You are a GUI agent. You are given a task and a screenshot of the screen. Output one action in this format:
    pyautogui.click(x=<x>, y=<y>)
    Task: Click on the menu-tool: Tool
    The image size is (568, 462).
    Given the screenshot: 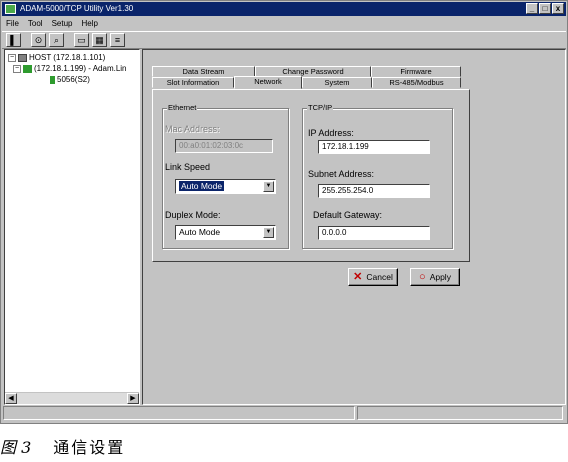 What is the action you would take?
    pyautogui.click(x=35, y=23)
    